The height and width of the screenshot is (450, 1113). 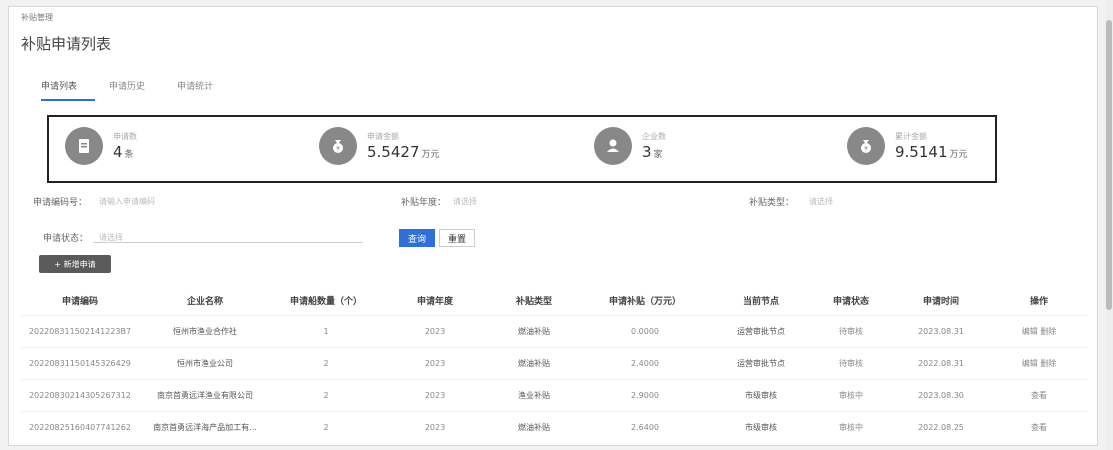 What do you see at coordinates (534, 394) in the screenshot?
I see `cell-type: 渔业补贴` at bounding box center [534, 394].